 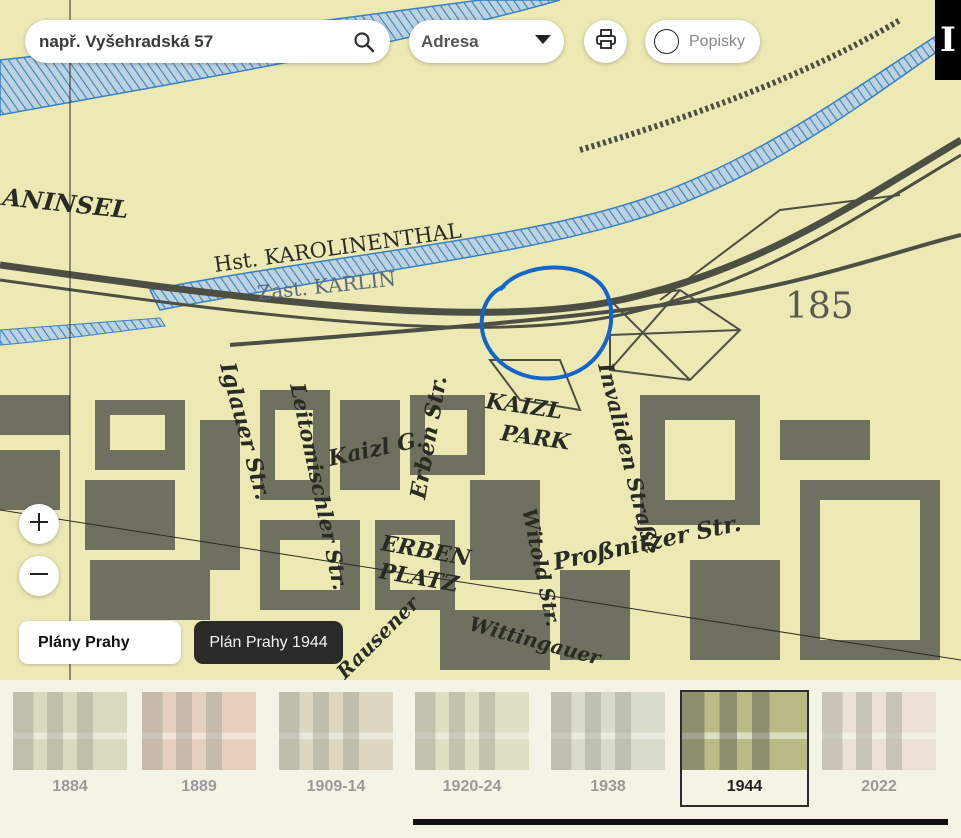 What do you see at coordinates (744, 786) in the screenshot?
I see `timeline-year: 1944` at bounding box center [744, 786].